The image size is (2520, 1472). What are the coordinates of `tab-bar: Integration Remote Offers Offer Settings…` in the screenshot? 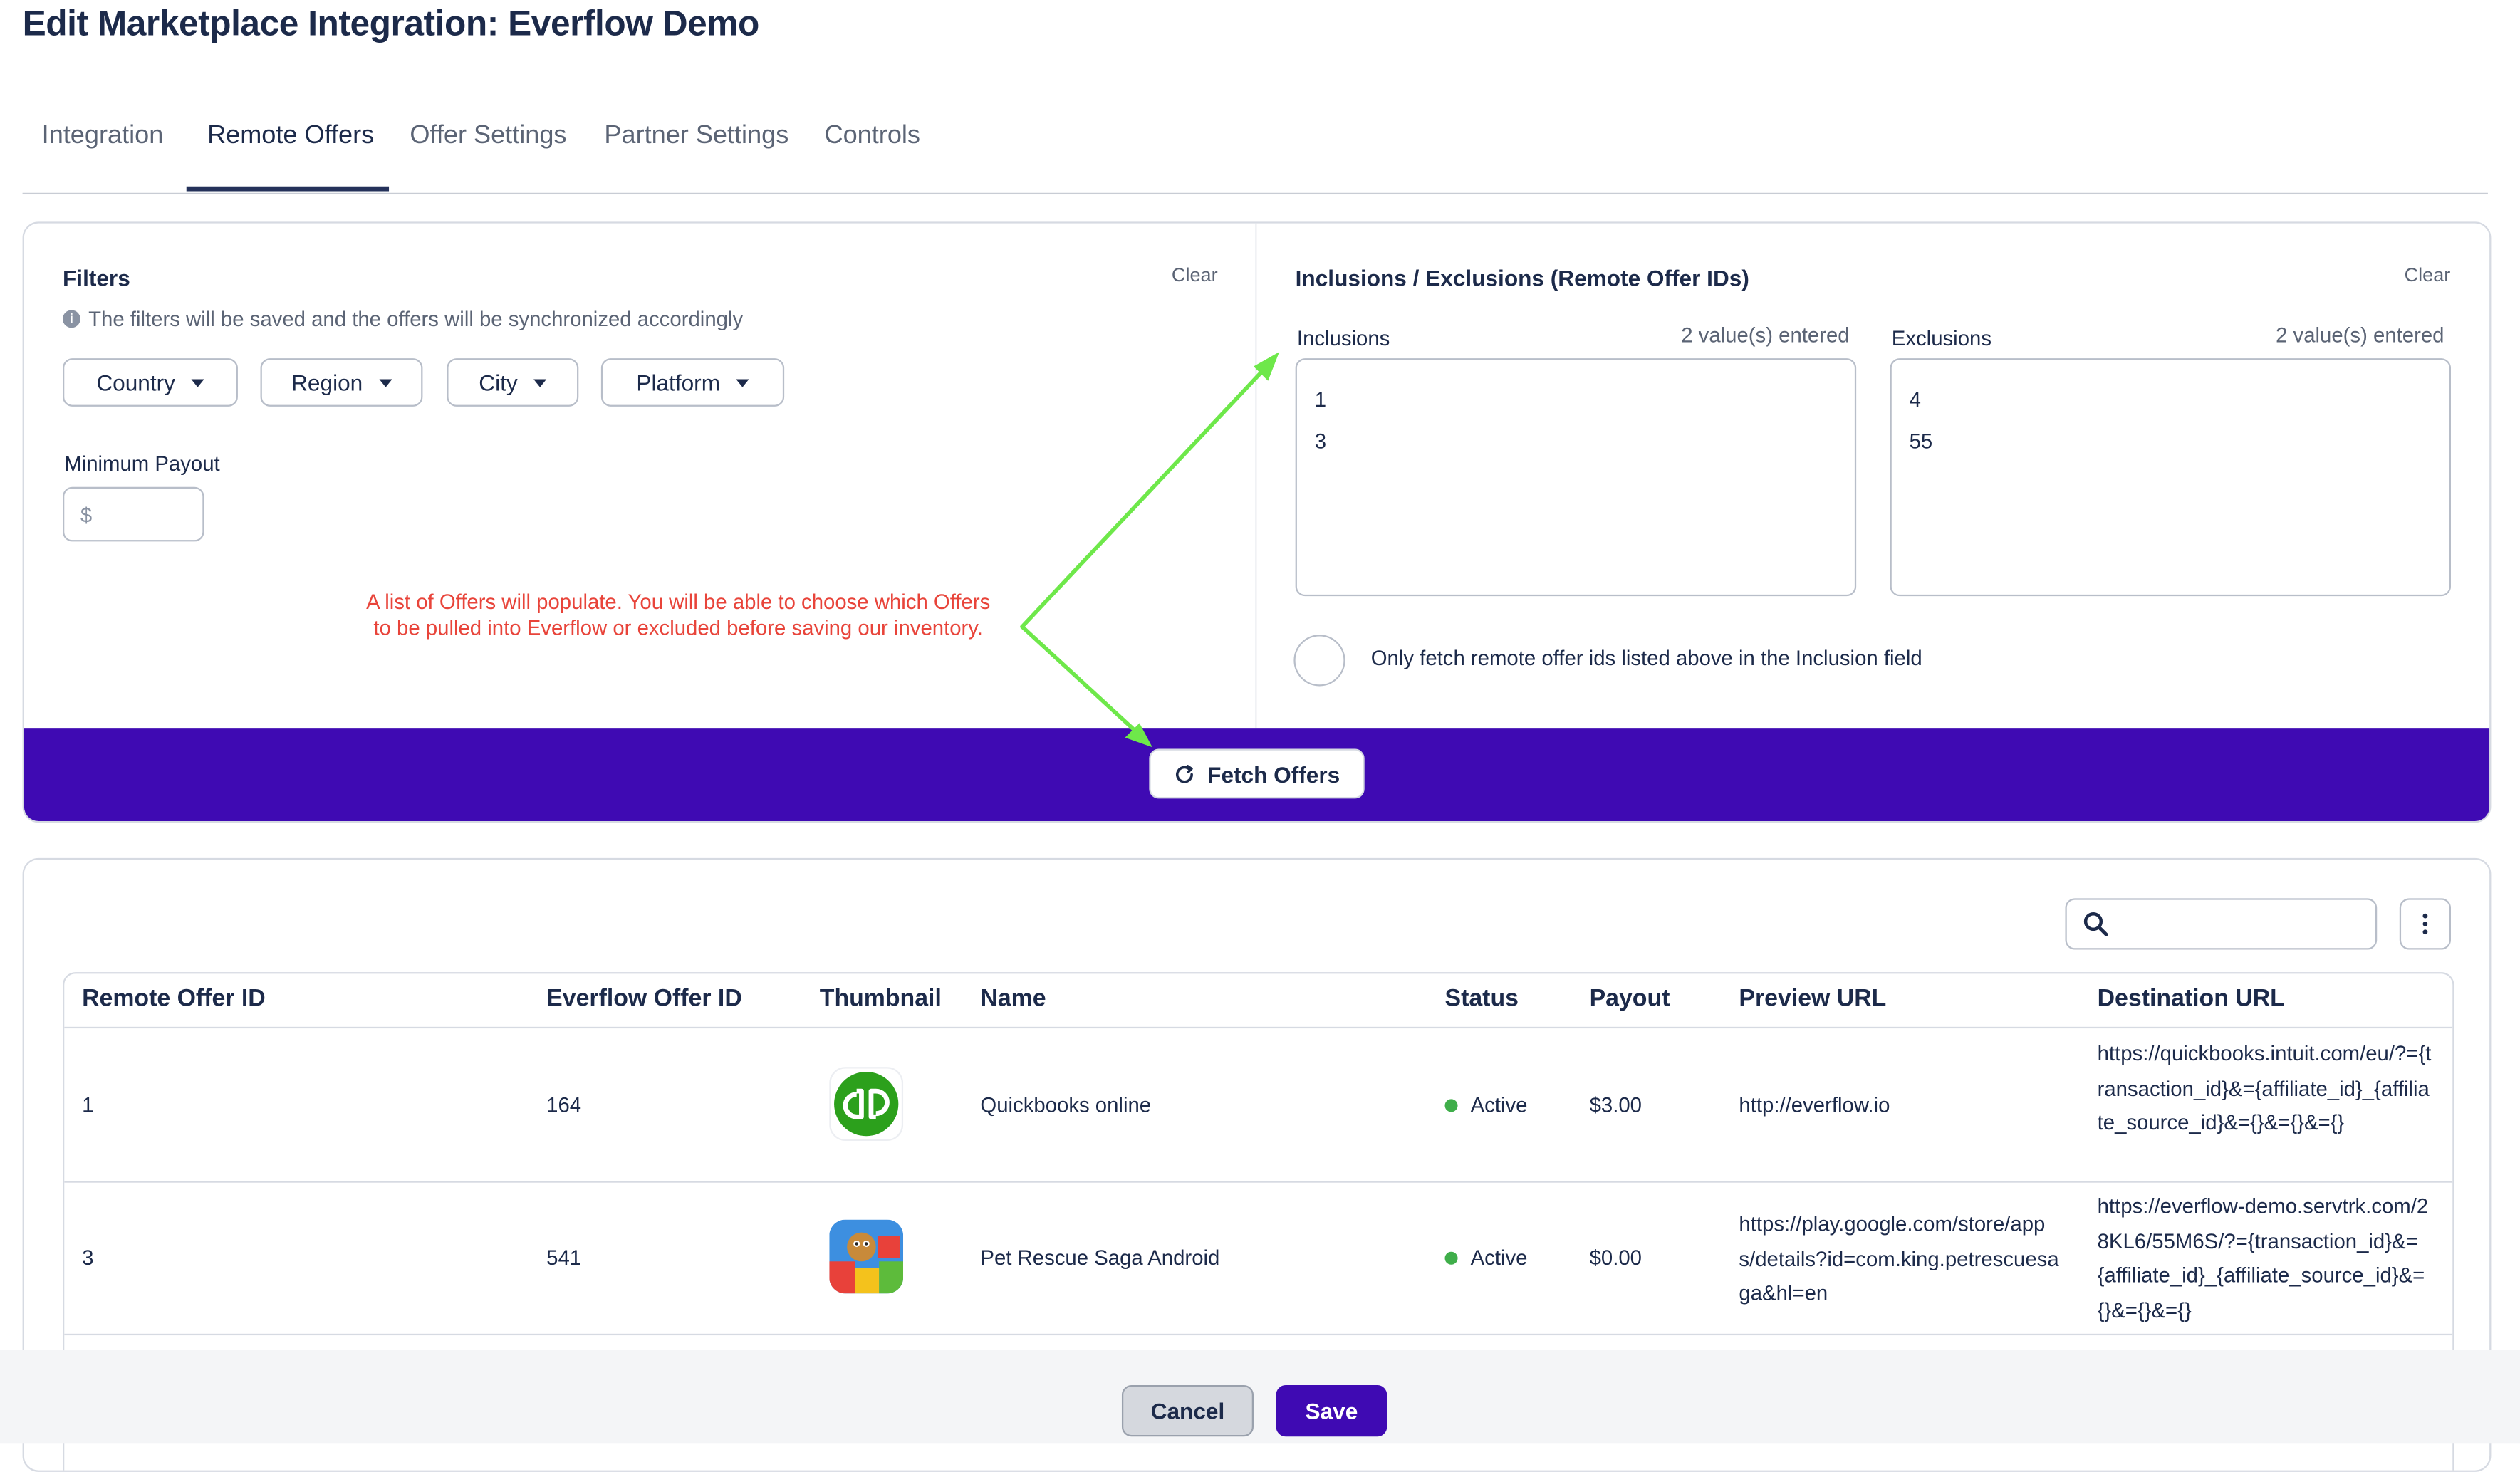 It's located at (1255, 154).